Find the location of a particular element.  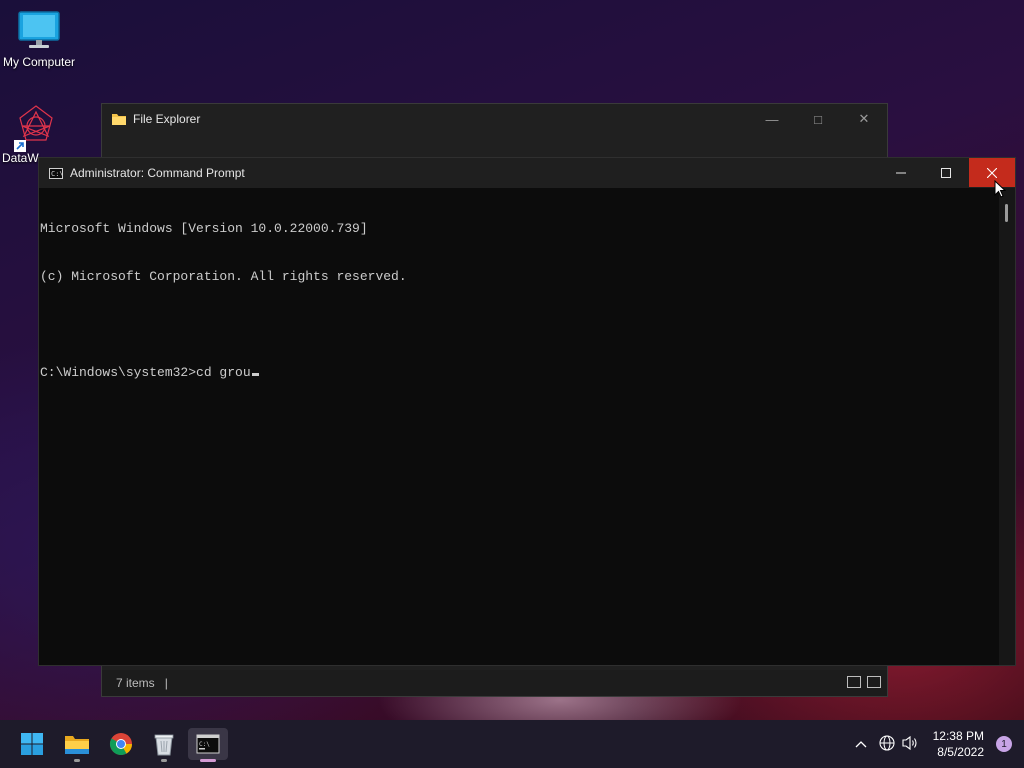

start-button is located at coordinates (32, 744).